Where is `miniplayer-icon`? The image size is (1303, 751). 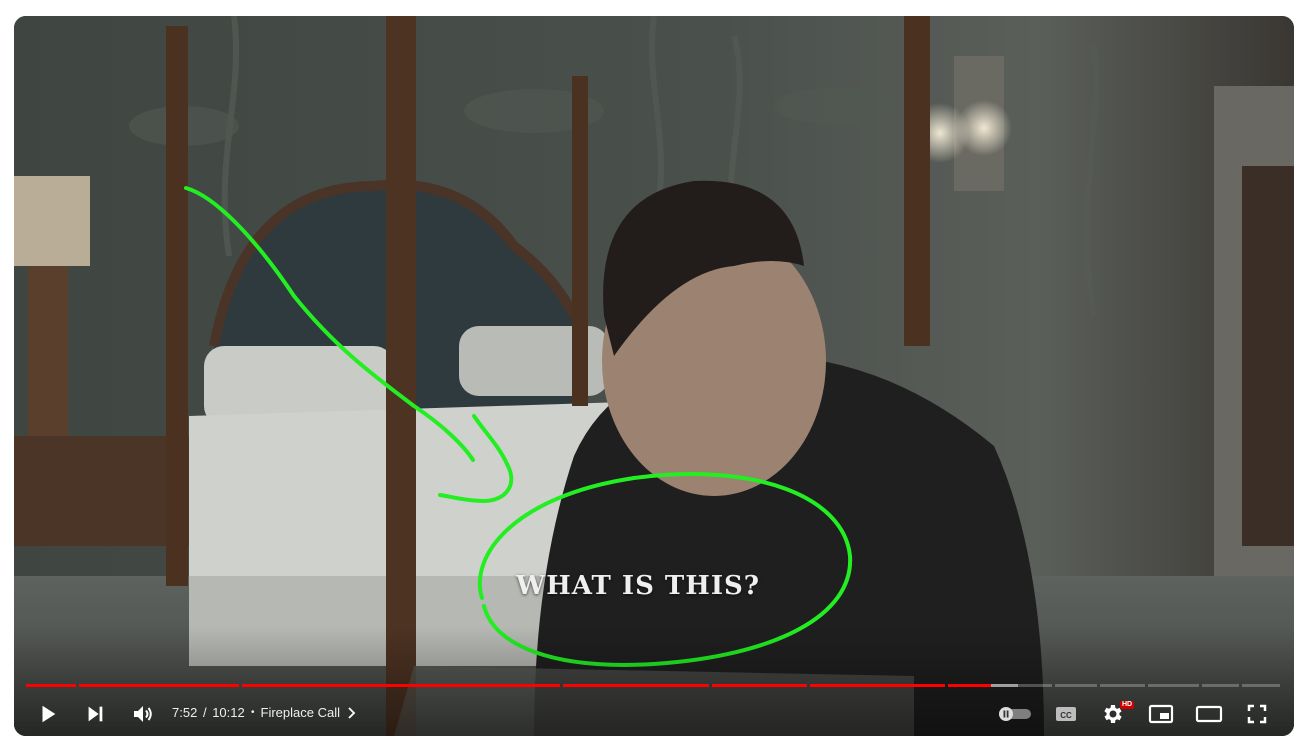 miniplayer-icon is located at coordinates (1161, 714).